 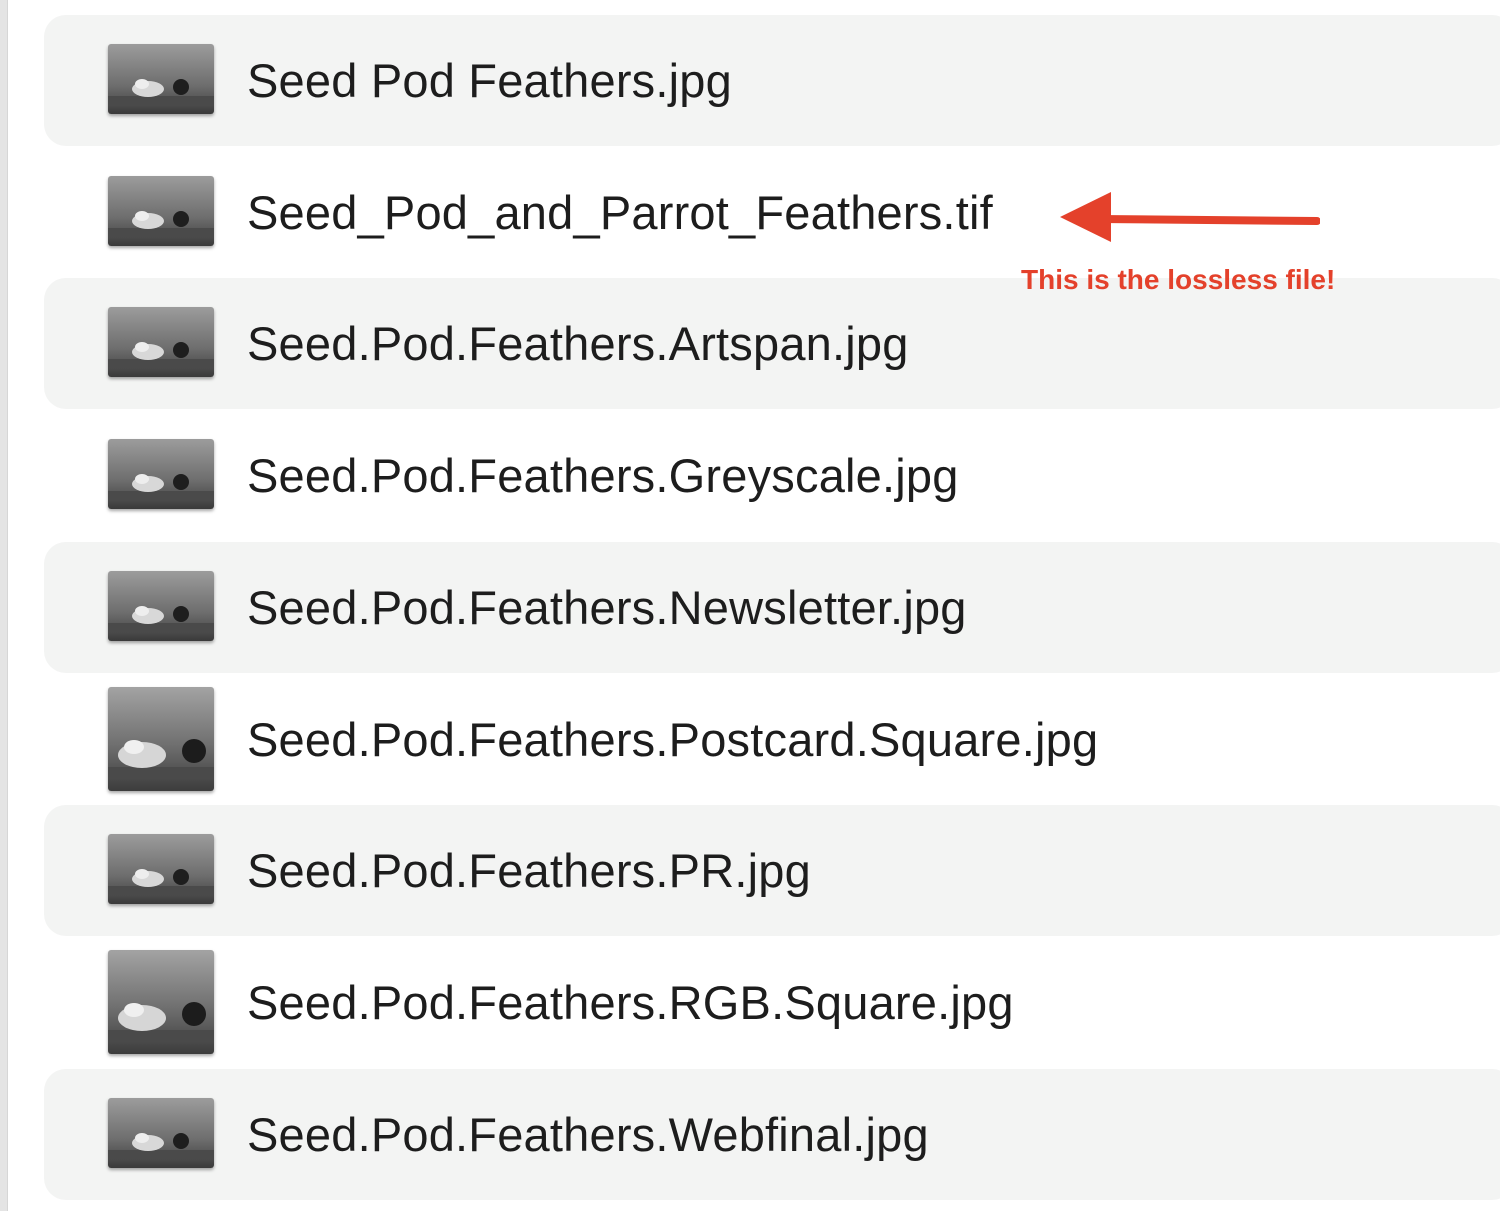 What do you see at coordinates (489, 80) in the screenshot?
I see `file-name: Seed Pod Feathers.jpg` at bounding box center [489, 80].